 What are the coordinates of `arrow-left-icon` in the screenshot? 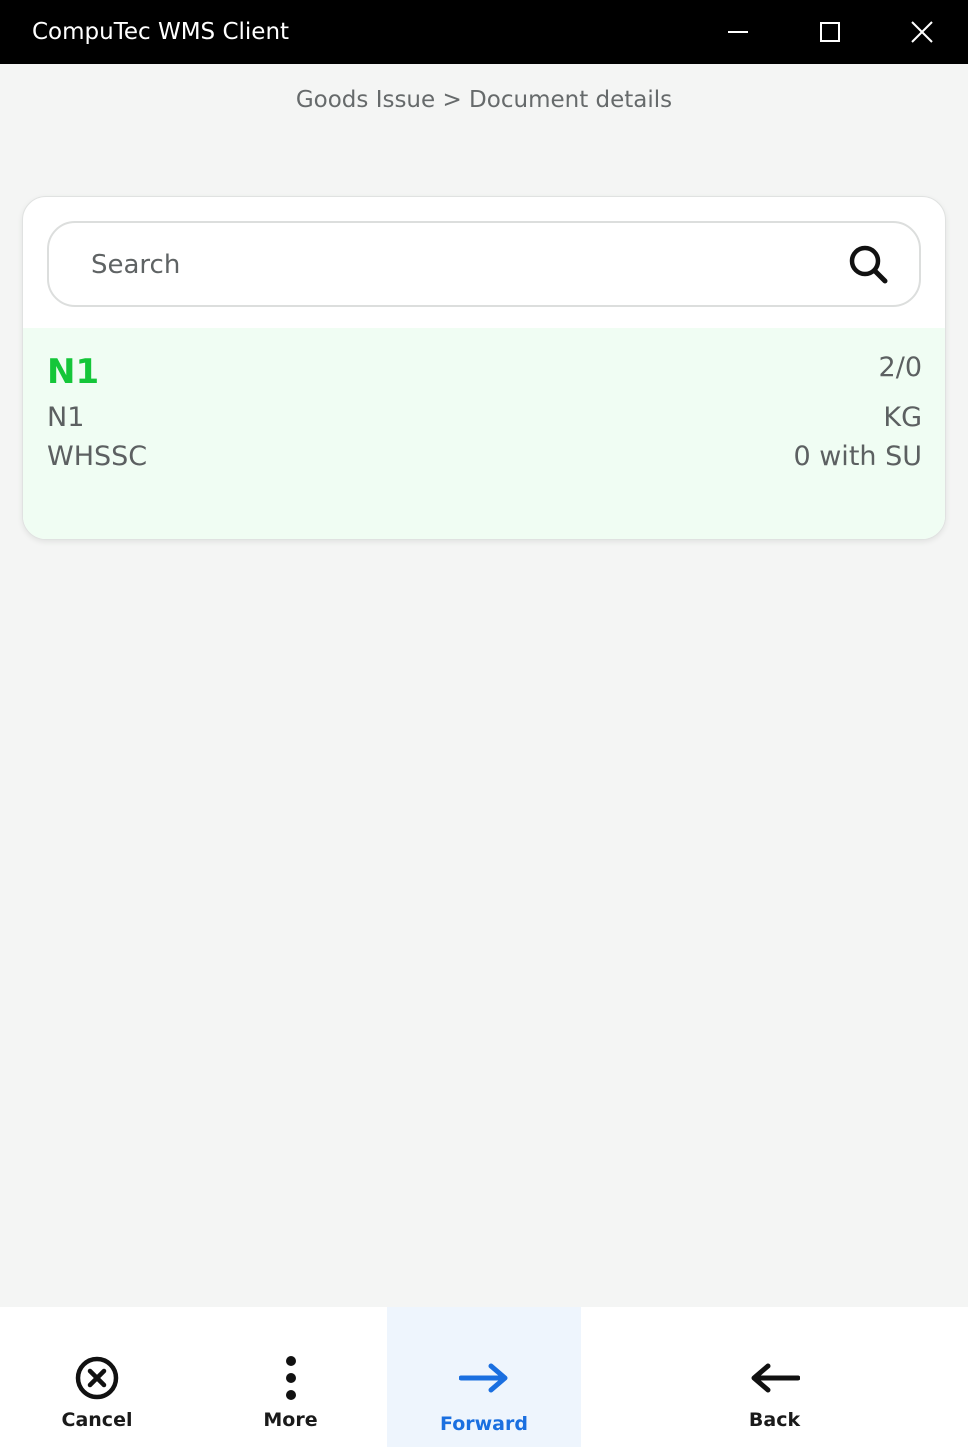 It's located at (775, 1378).